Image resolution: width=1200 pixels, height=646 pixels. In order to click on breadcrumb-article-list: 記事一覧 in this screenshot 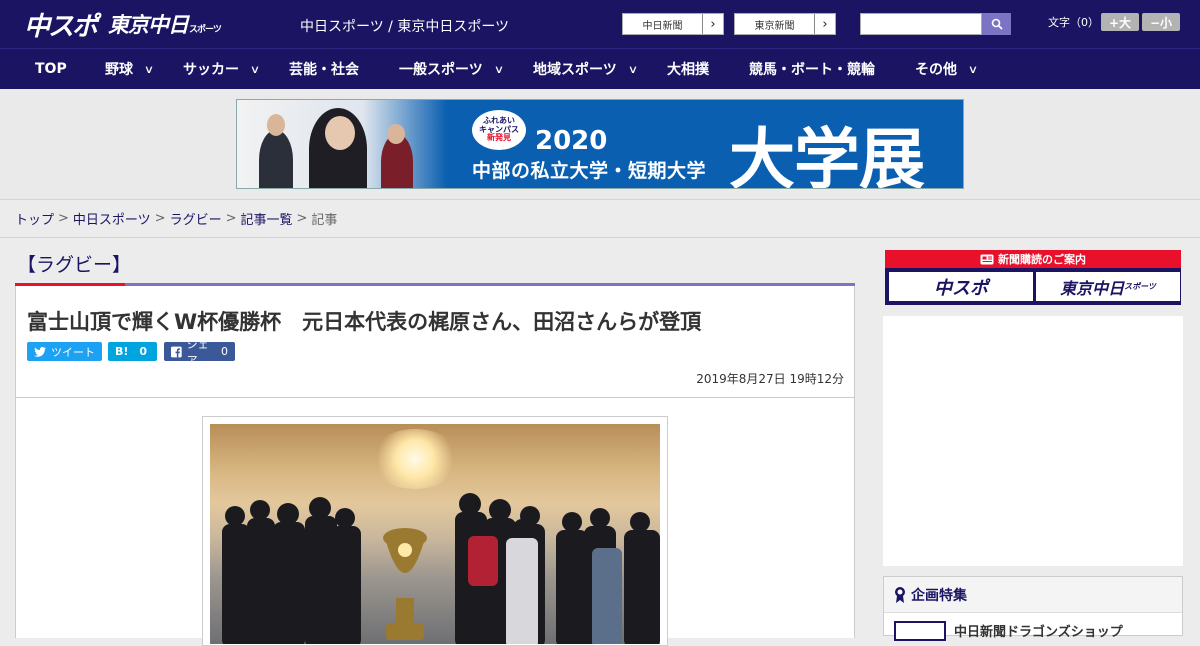, I will do `click(267, 218)`.